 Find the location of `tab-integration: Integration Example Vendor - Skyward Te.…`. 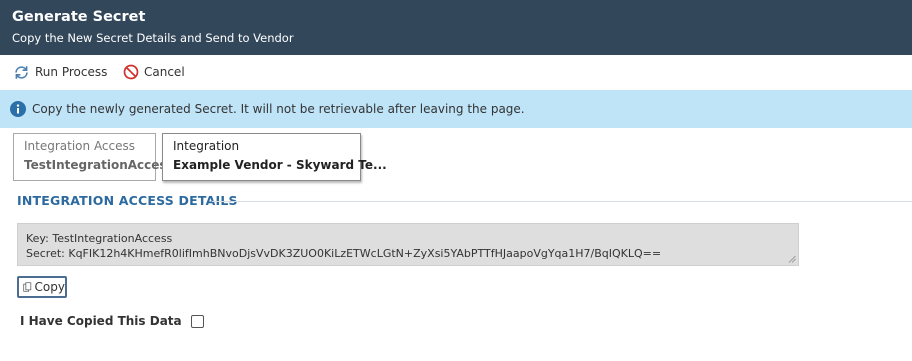

tab-integration: Integration Example Vendor - Skyward Te.… is located at coordinates (274, 157).